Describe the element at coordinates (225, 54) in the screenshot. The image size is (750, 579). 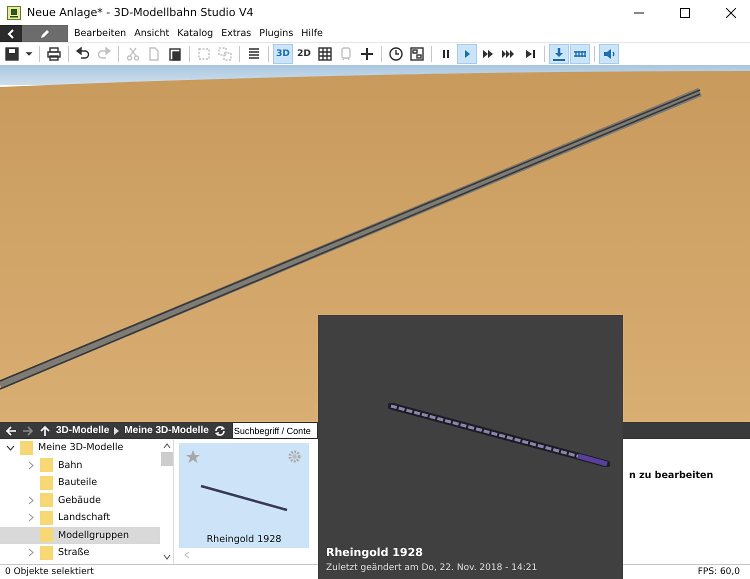
I see `group-icon` at that location.